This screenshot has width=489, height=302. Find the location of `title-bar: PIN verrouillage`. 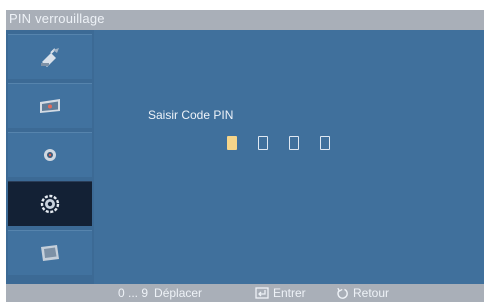

title-bar: PIN verrouillage is located at coordinates (245, 20).